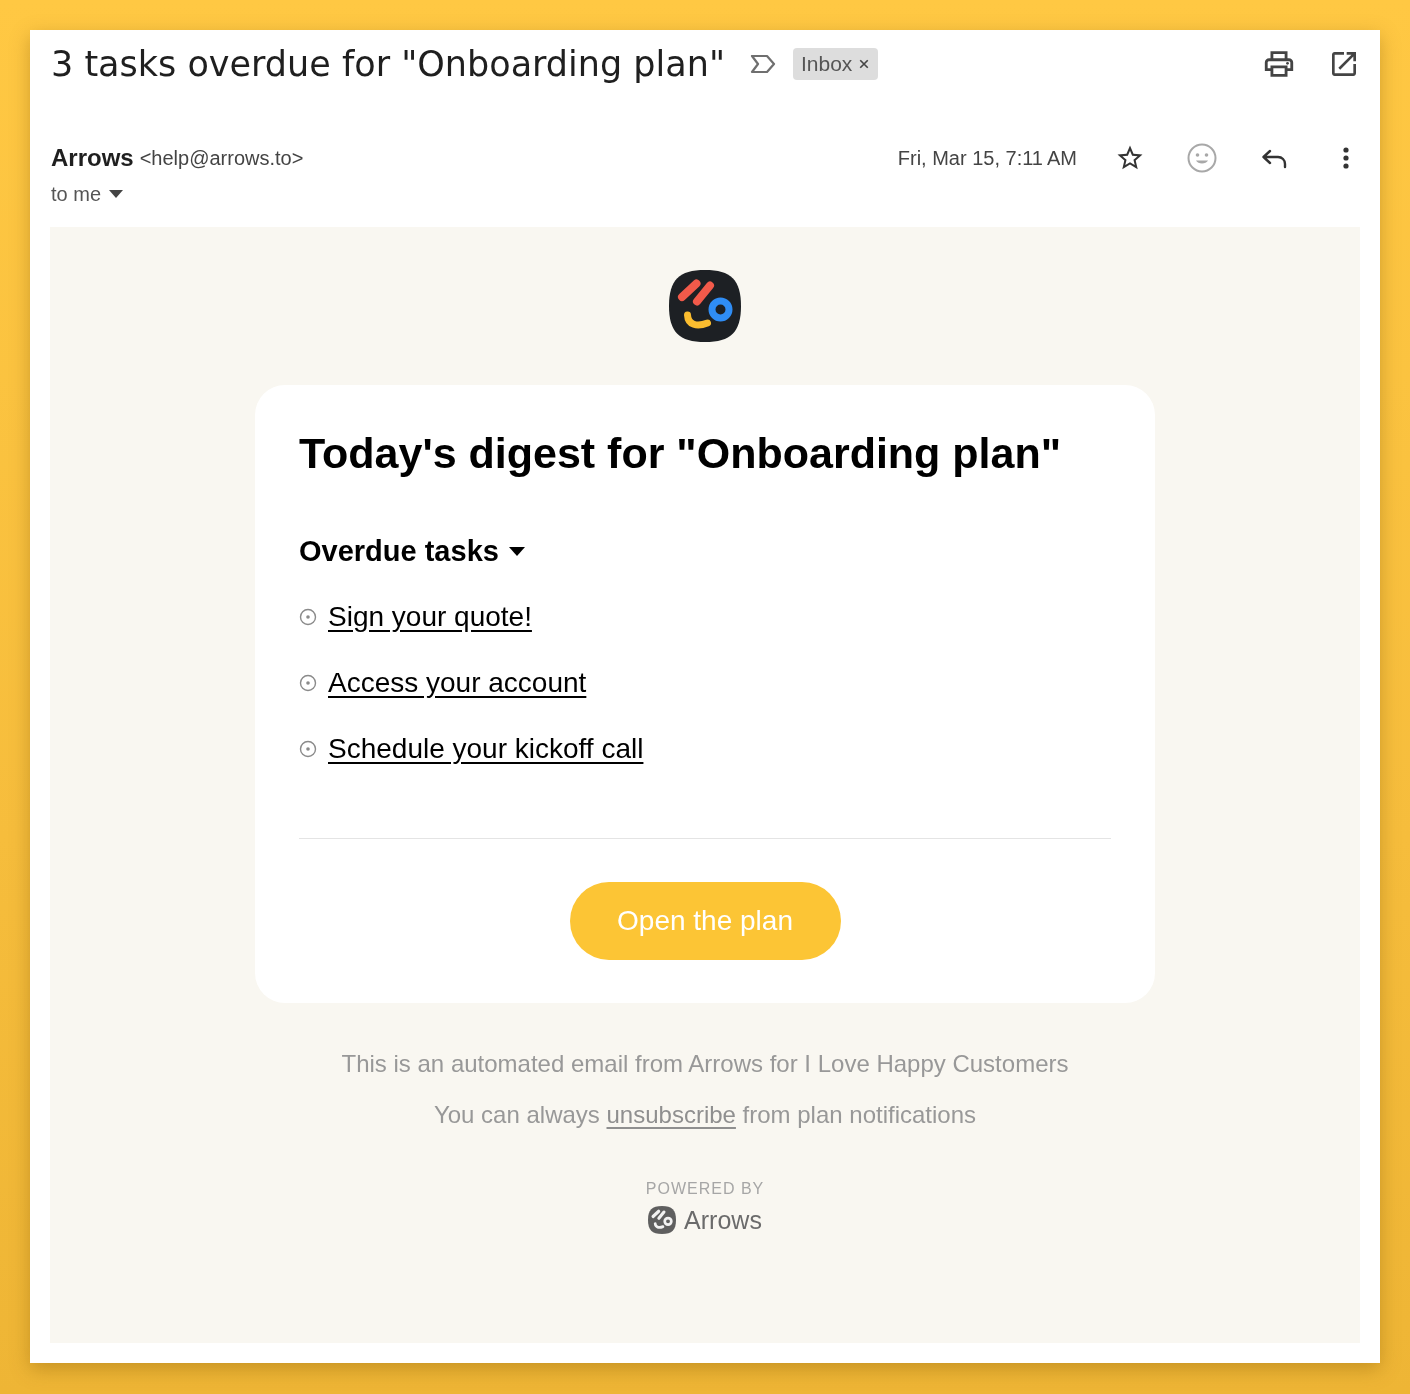  What do you see at coordinates (399, 551) in the screenshot?
I see `section-title: Overdue tasks` at bounding box center [399, 551].